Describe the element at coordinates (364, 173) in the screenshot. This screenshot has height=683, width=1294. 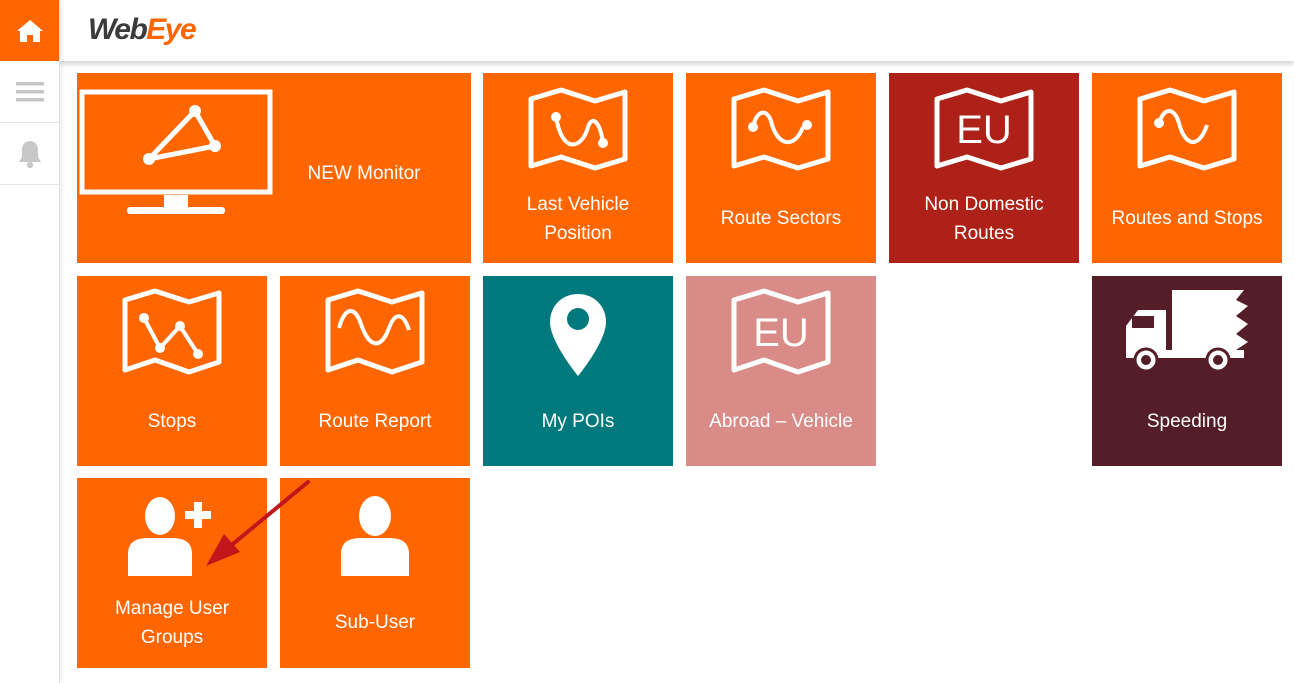
I see `tile-label: NEW Monitor` at that location.